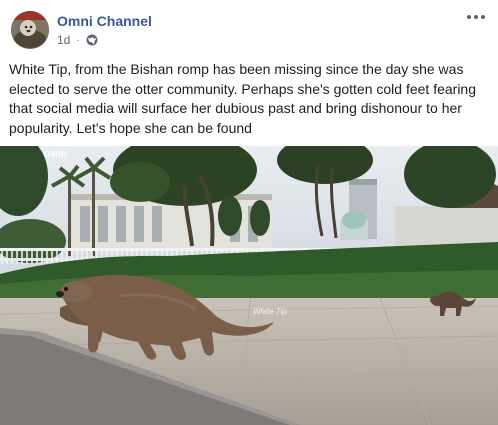 The height and width of the screenshot is (425, 498). What do you see at coordinates (92, 40) in the screenshot?
I see `globe-icon` at bounding box center [92, 40].